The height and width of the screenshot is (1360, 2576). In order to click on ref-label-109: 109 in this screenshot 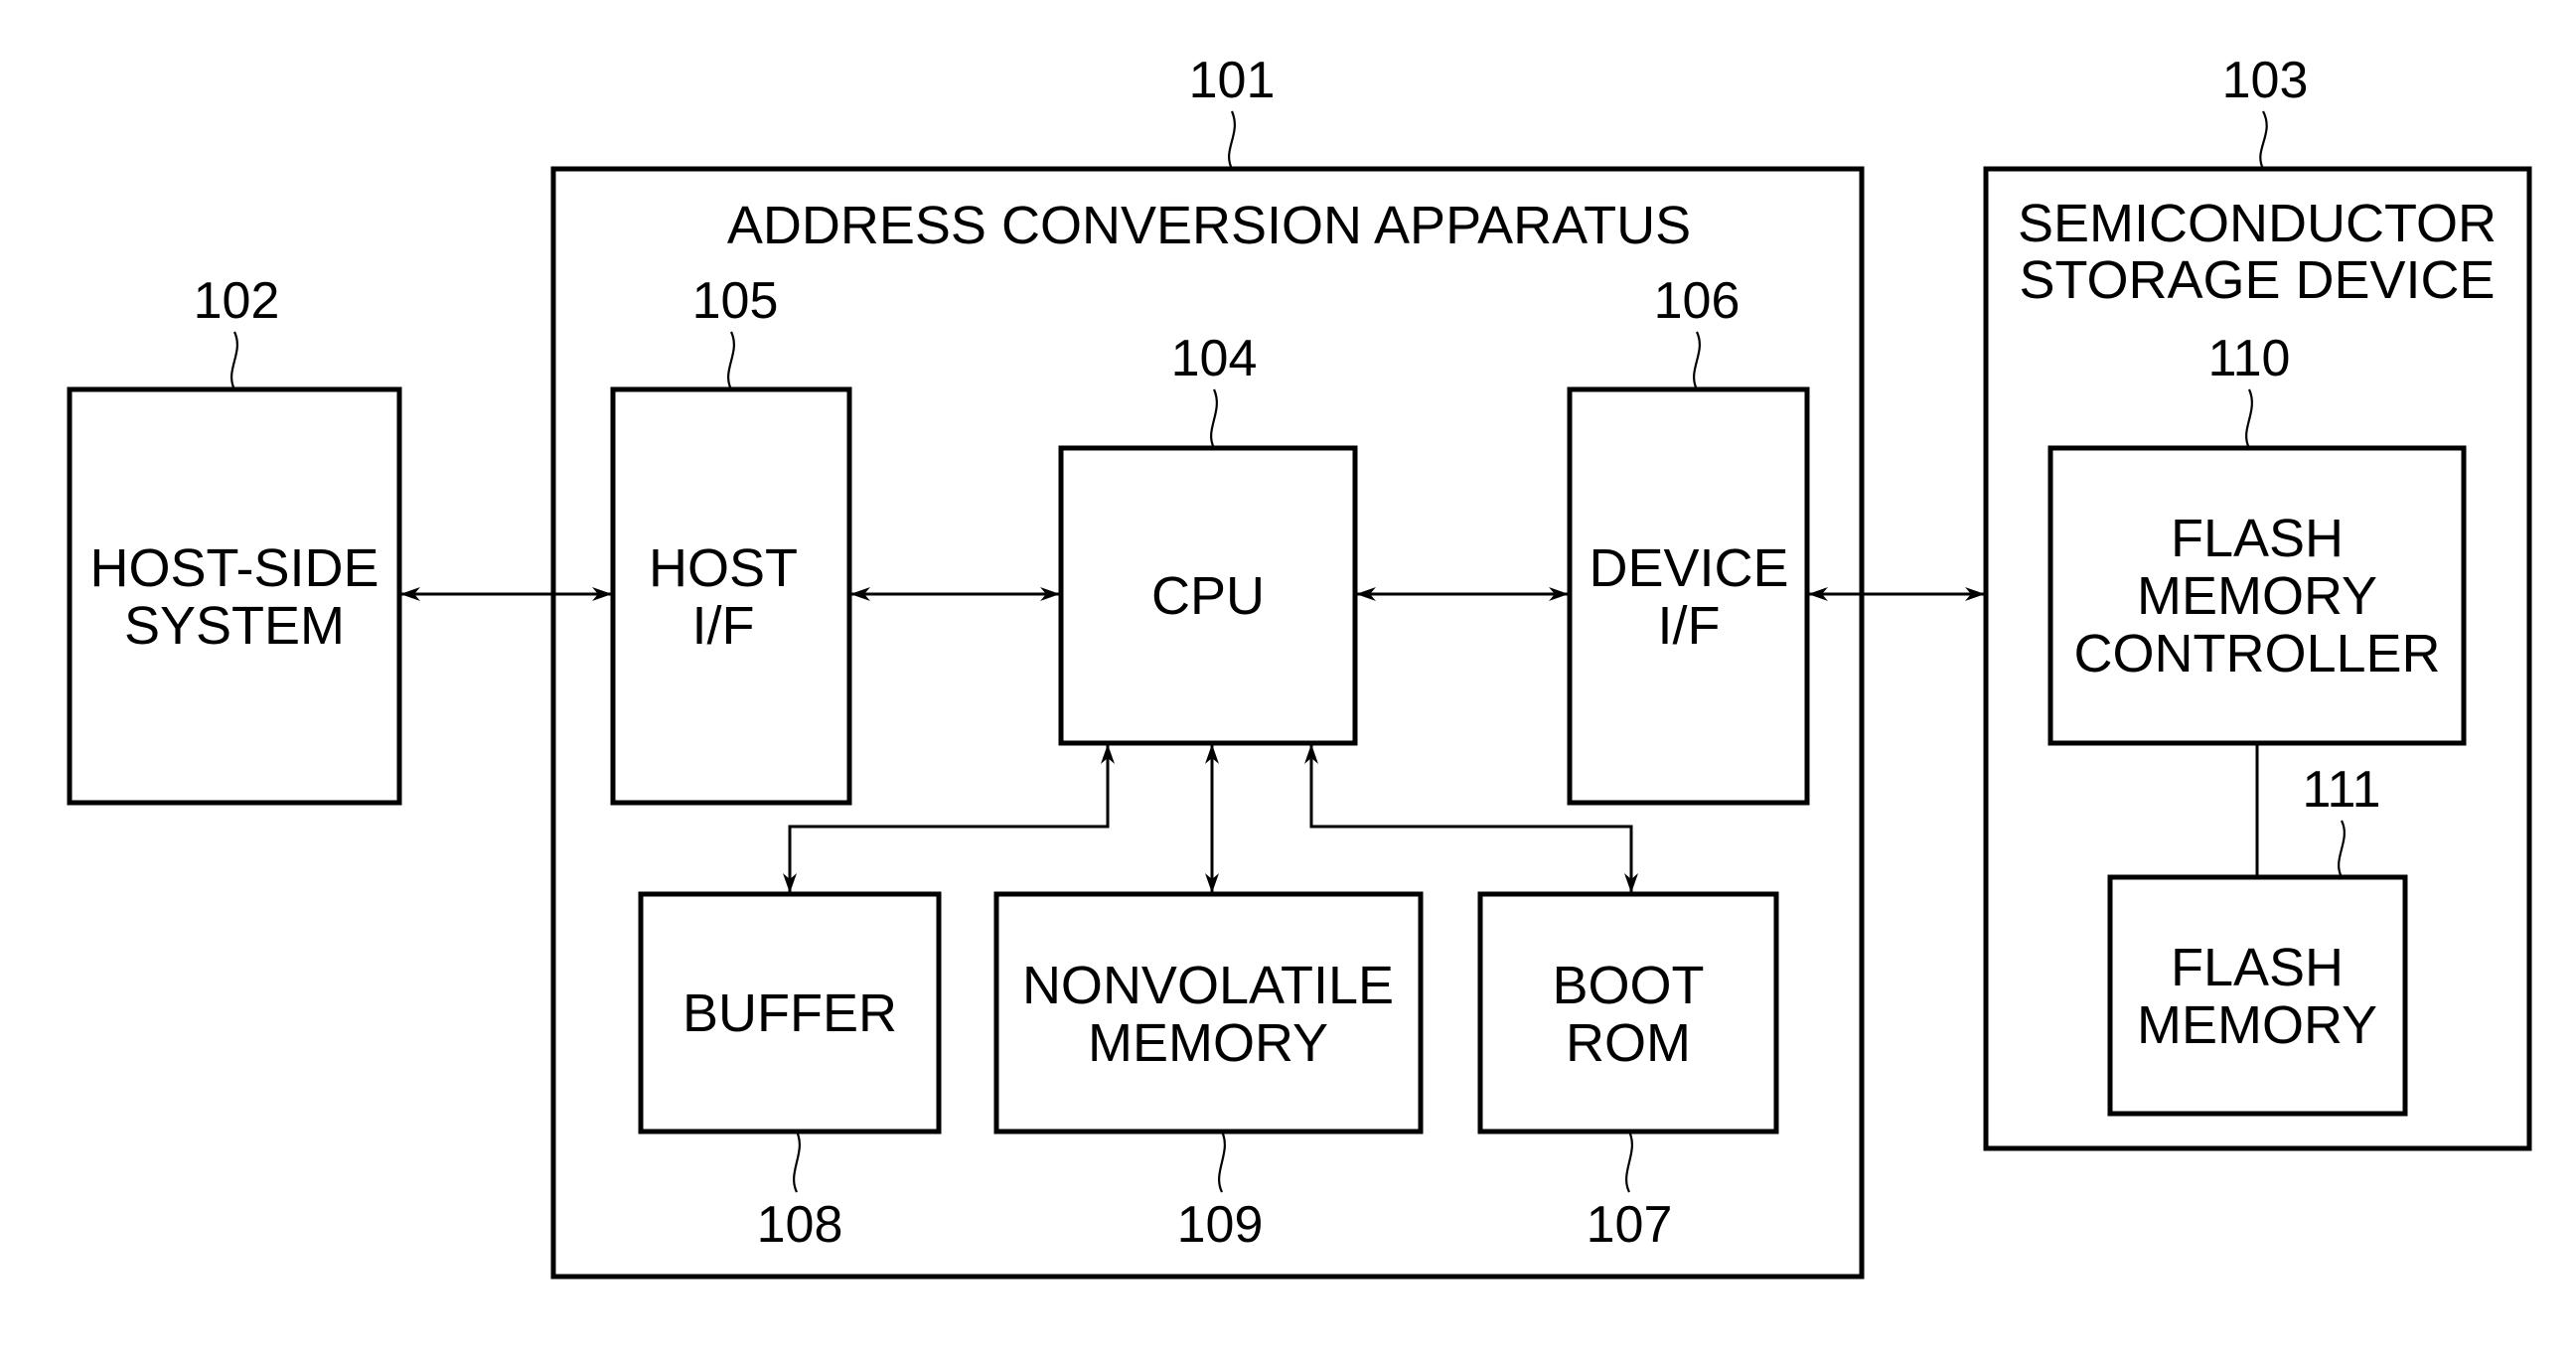, I will do `click(1220, 1225)`.